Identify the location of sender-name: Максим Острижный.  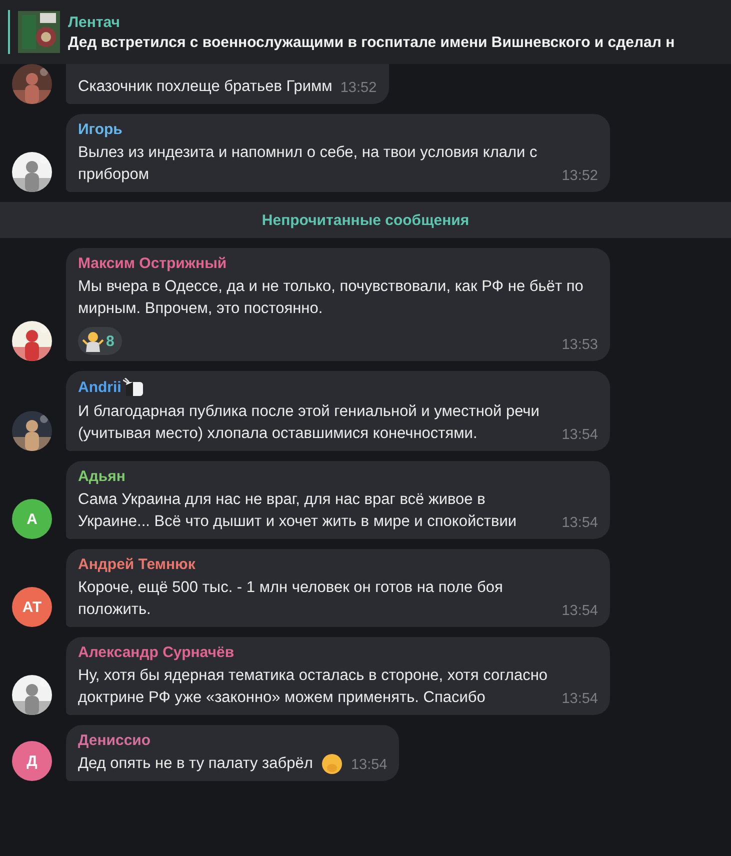
(152, 264).